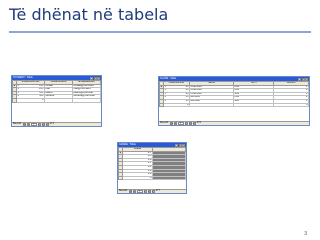  I want to click on record-total: of 5, so click(198, 123).